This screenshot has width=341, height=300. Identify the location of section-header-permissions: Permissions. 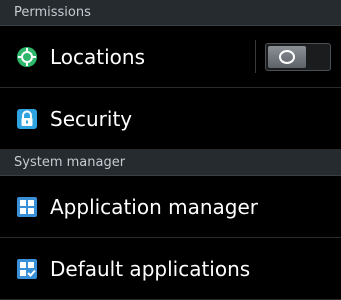
(170, 13).